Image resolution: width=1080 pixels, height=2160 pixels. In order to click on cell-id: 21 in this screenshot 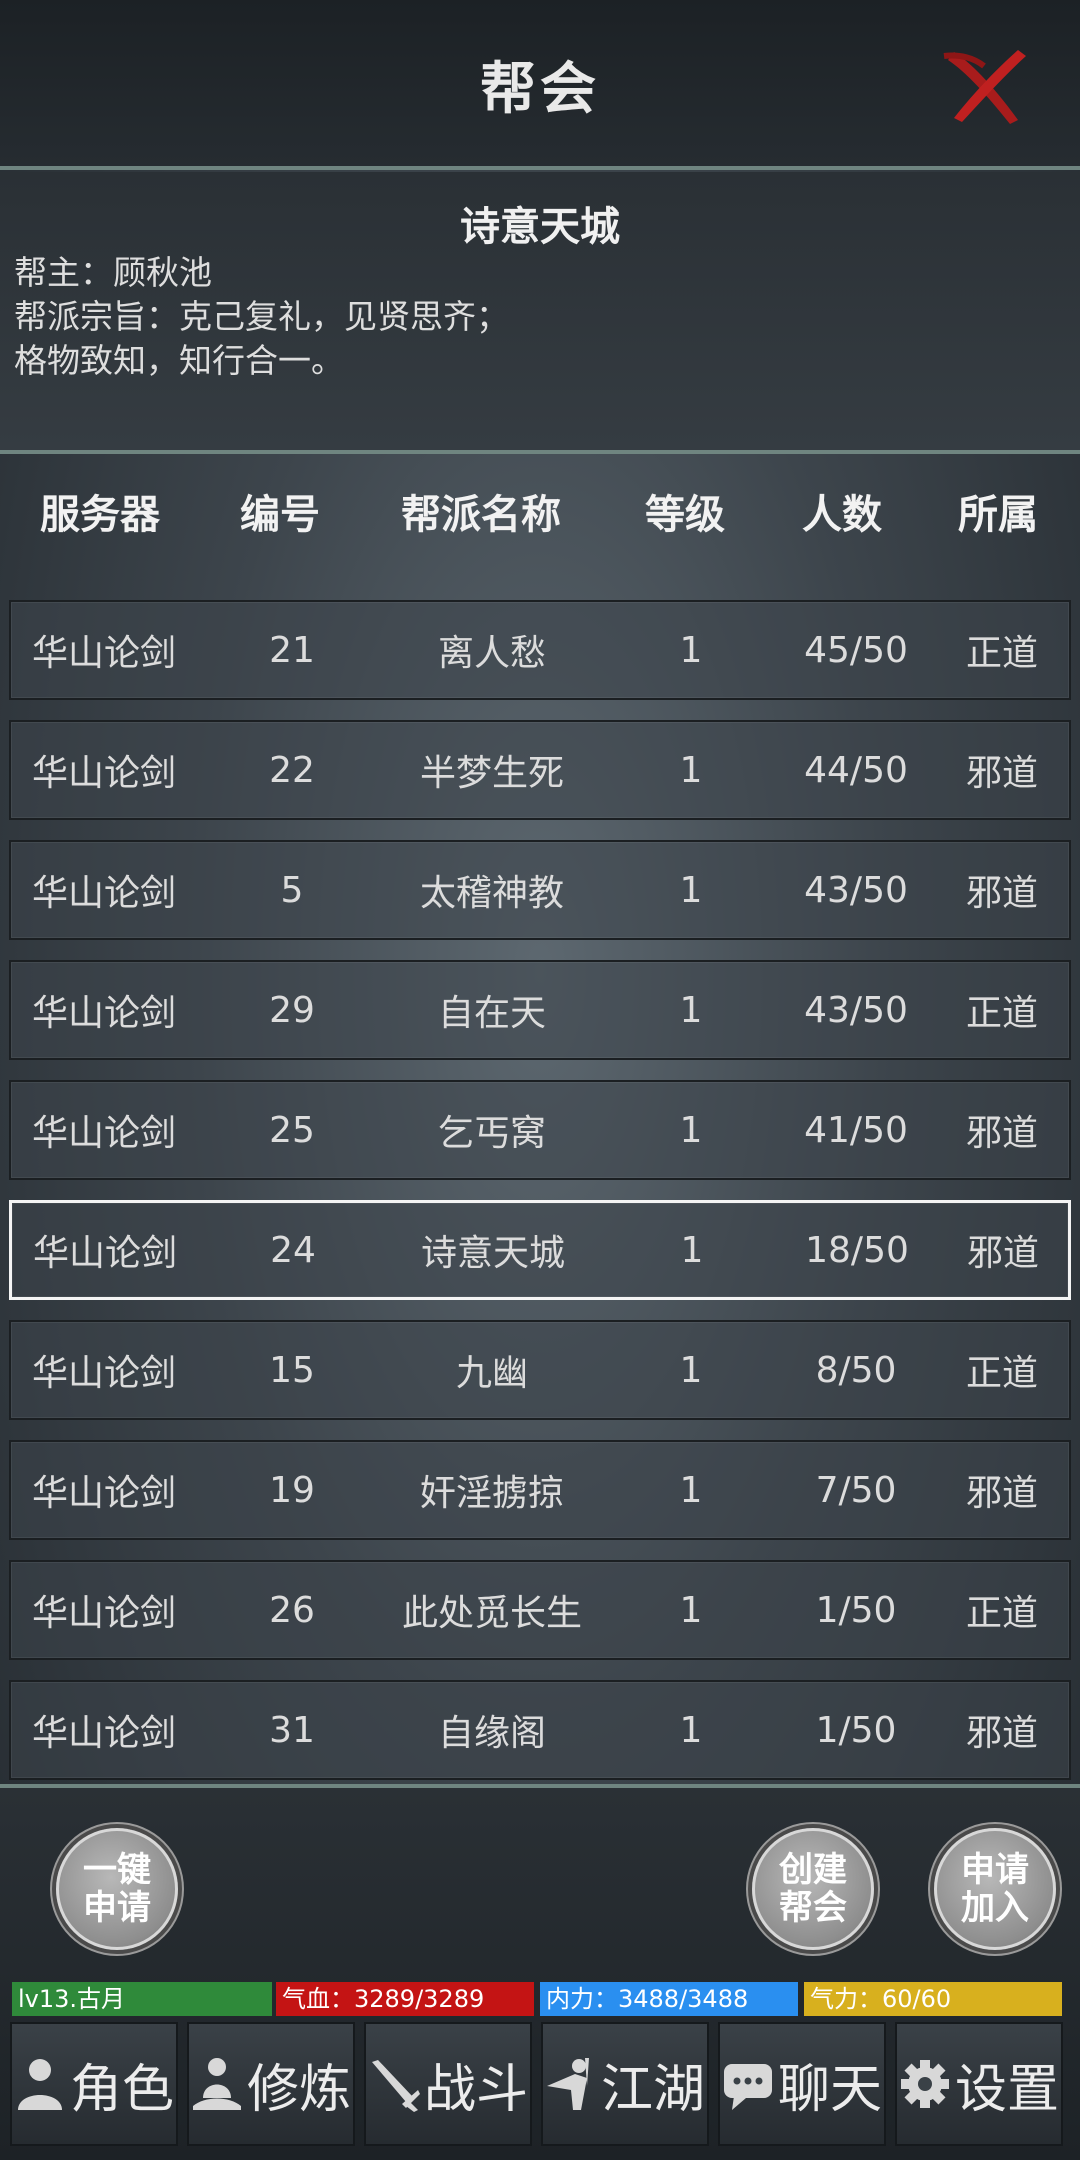, I will do `click(292, 650)`.